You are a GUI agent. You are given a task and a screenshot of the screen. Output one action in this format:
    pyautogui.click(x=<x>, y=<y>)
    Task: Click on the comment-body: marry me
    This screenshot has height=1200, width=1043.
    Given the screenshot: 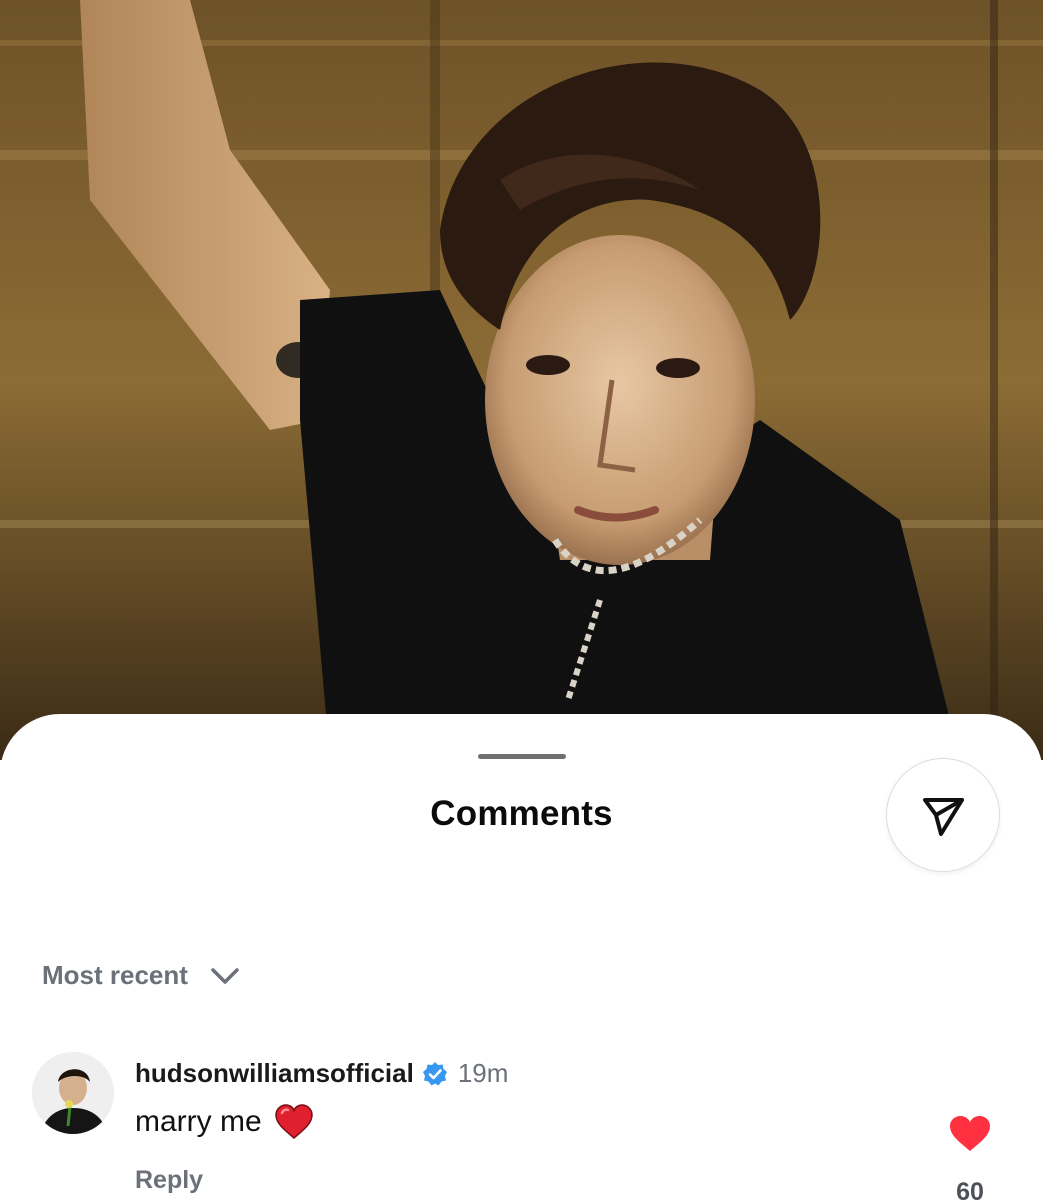 What is the action you would take?
    pyautogui.click(x=224, y=1122)
    